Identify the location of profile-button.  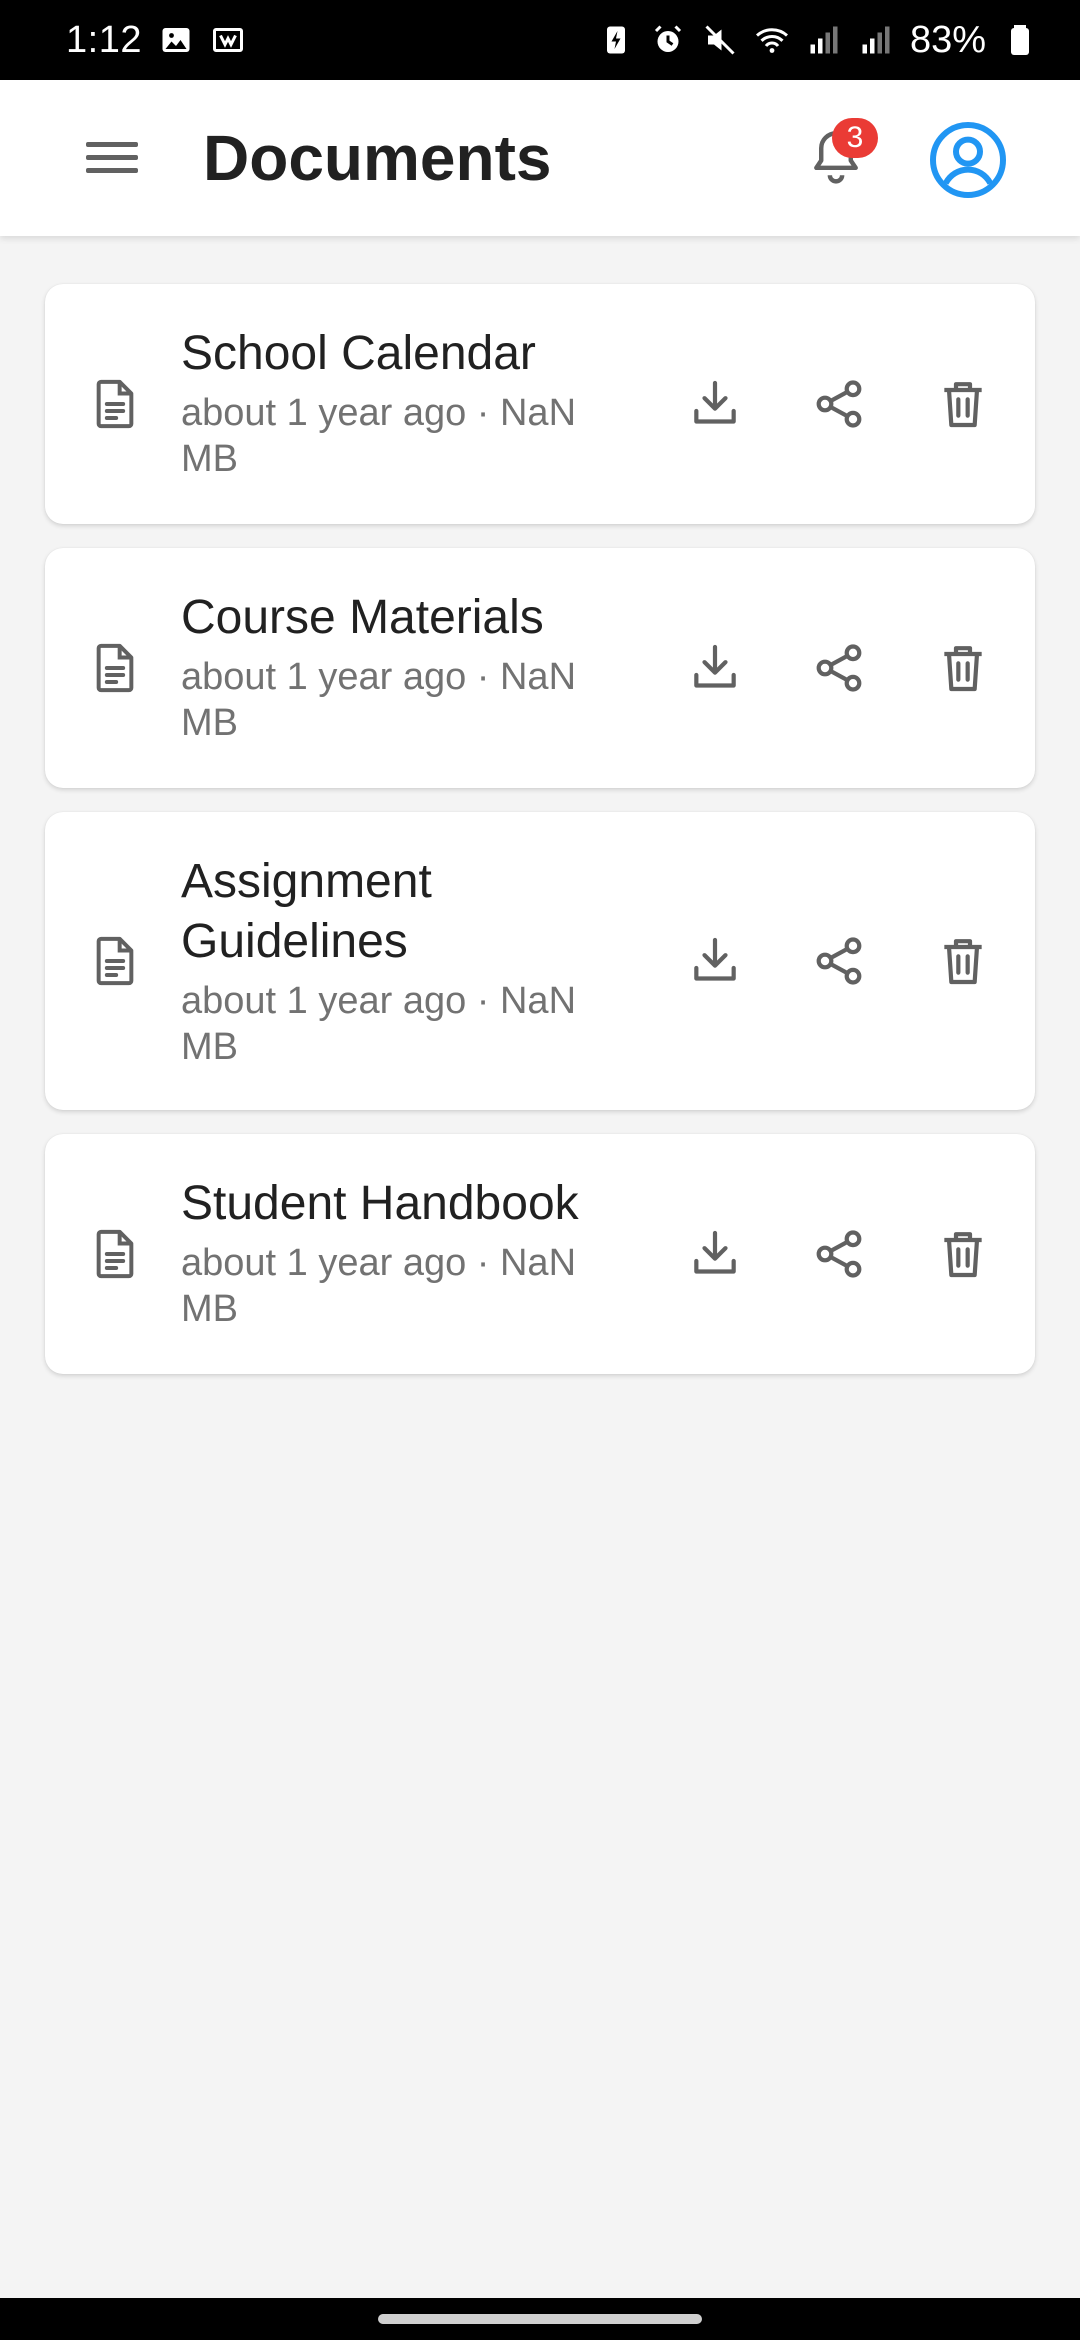
(968, 160).